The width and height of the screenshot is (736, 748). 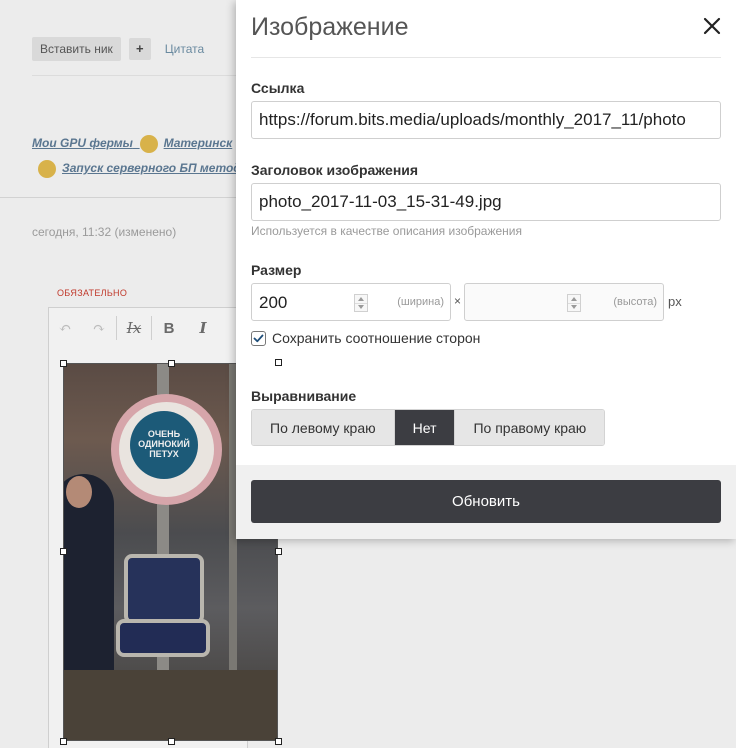 I want to click on keep-ratio-checkbox, so click(x=258, y=338).